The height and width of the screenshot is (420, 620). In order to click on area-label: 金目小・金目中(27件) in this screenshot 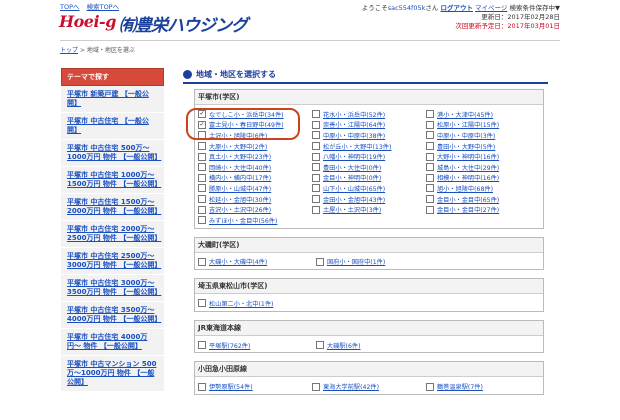, I will do `click(468, 209)`.